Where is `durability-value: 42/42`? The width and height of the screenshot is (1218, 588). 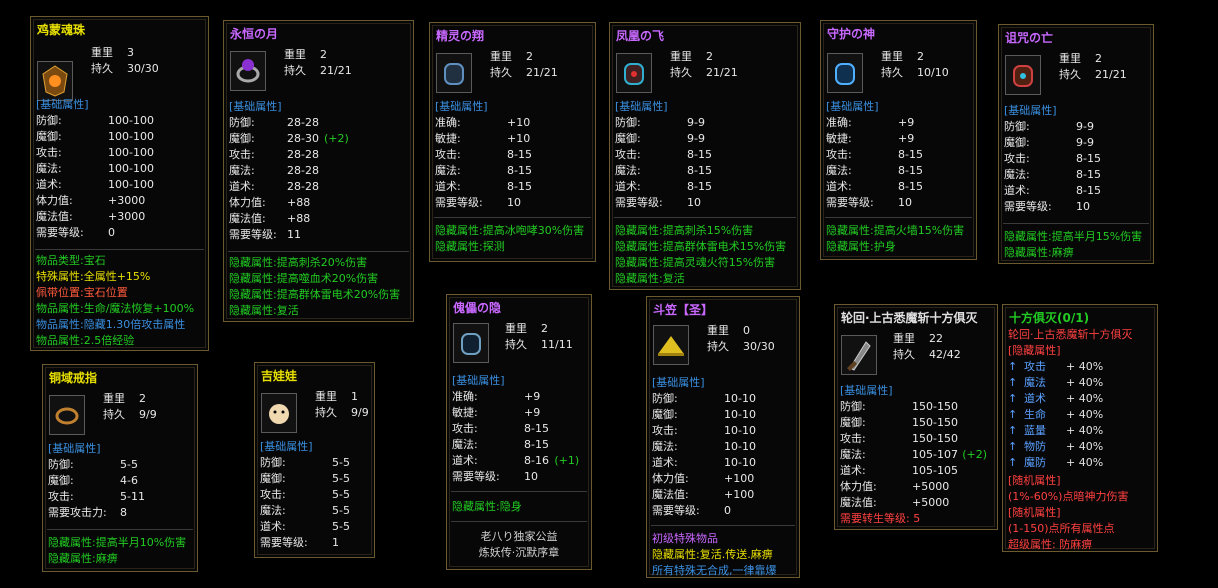
durability-value: 42/42 is located at coordinates (945, 354).